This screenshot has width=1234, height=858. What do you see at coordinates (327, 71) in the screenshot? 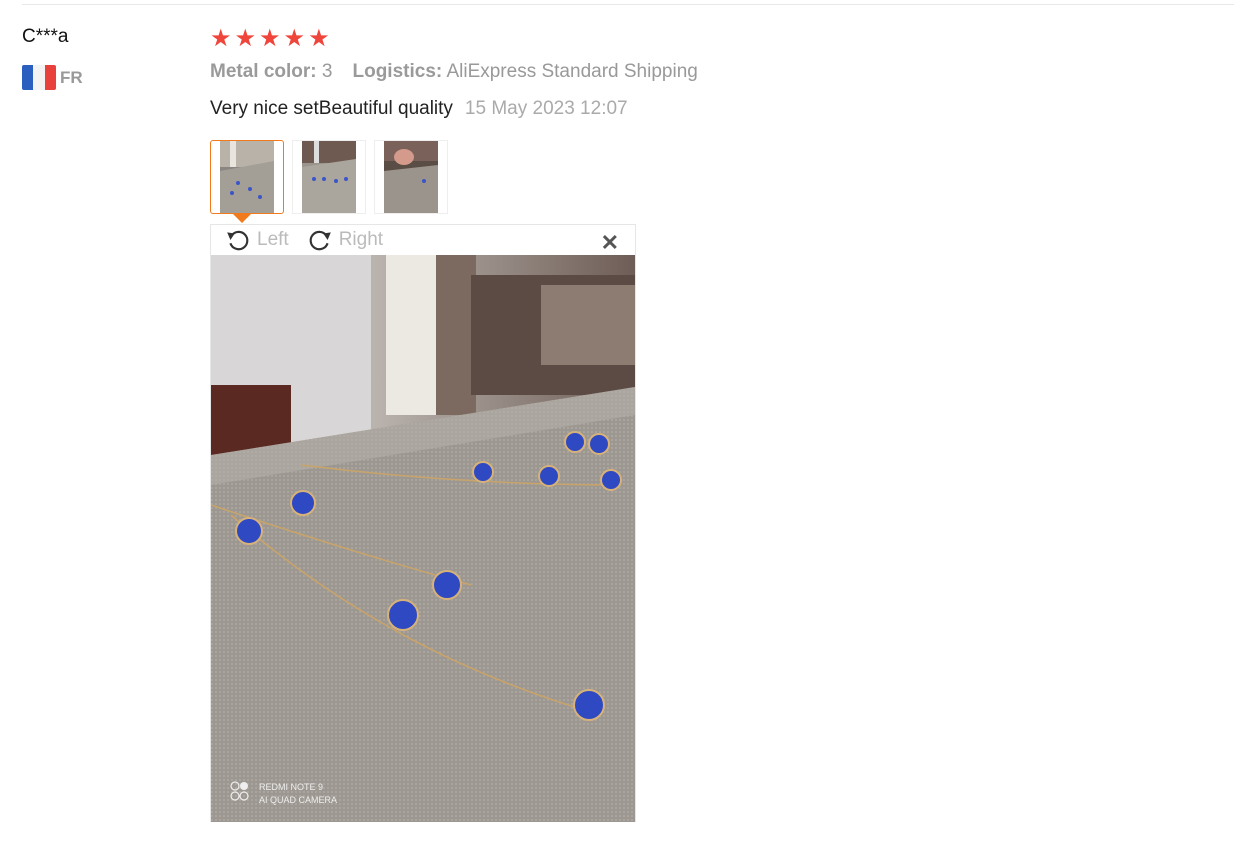
I see `metal-color-value: 3` at bounding box center [327, 71].